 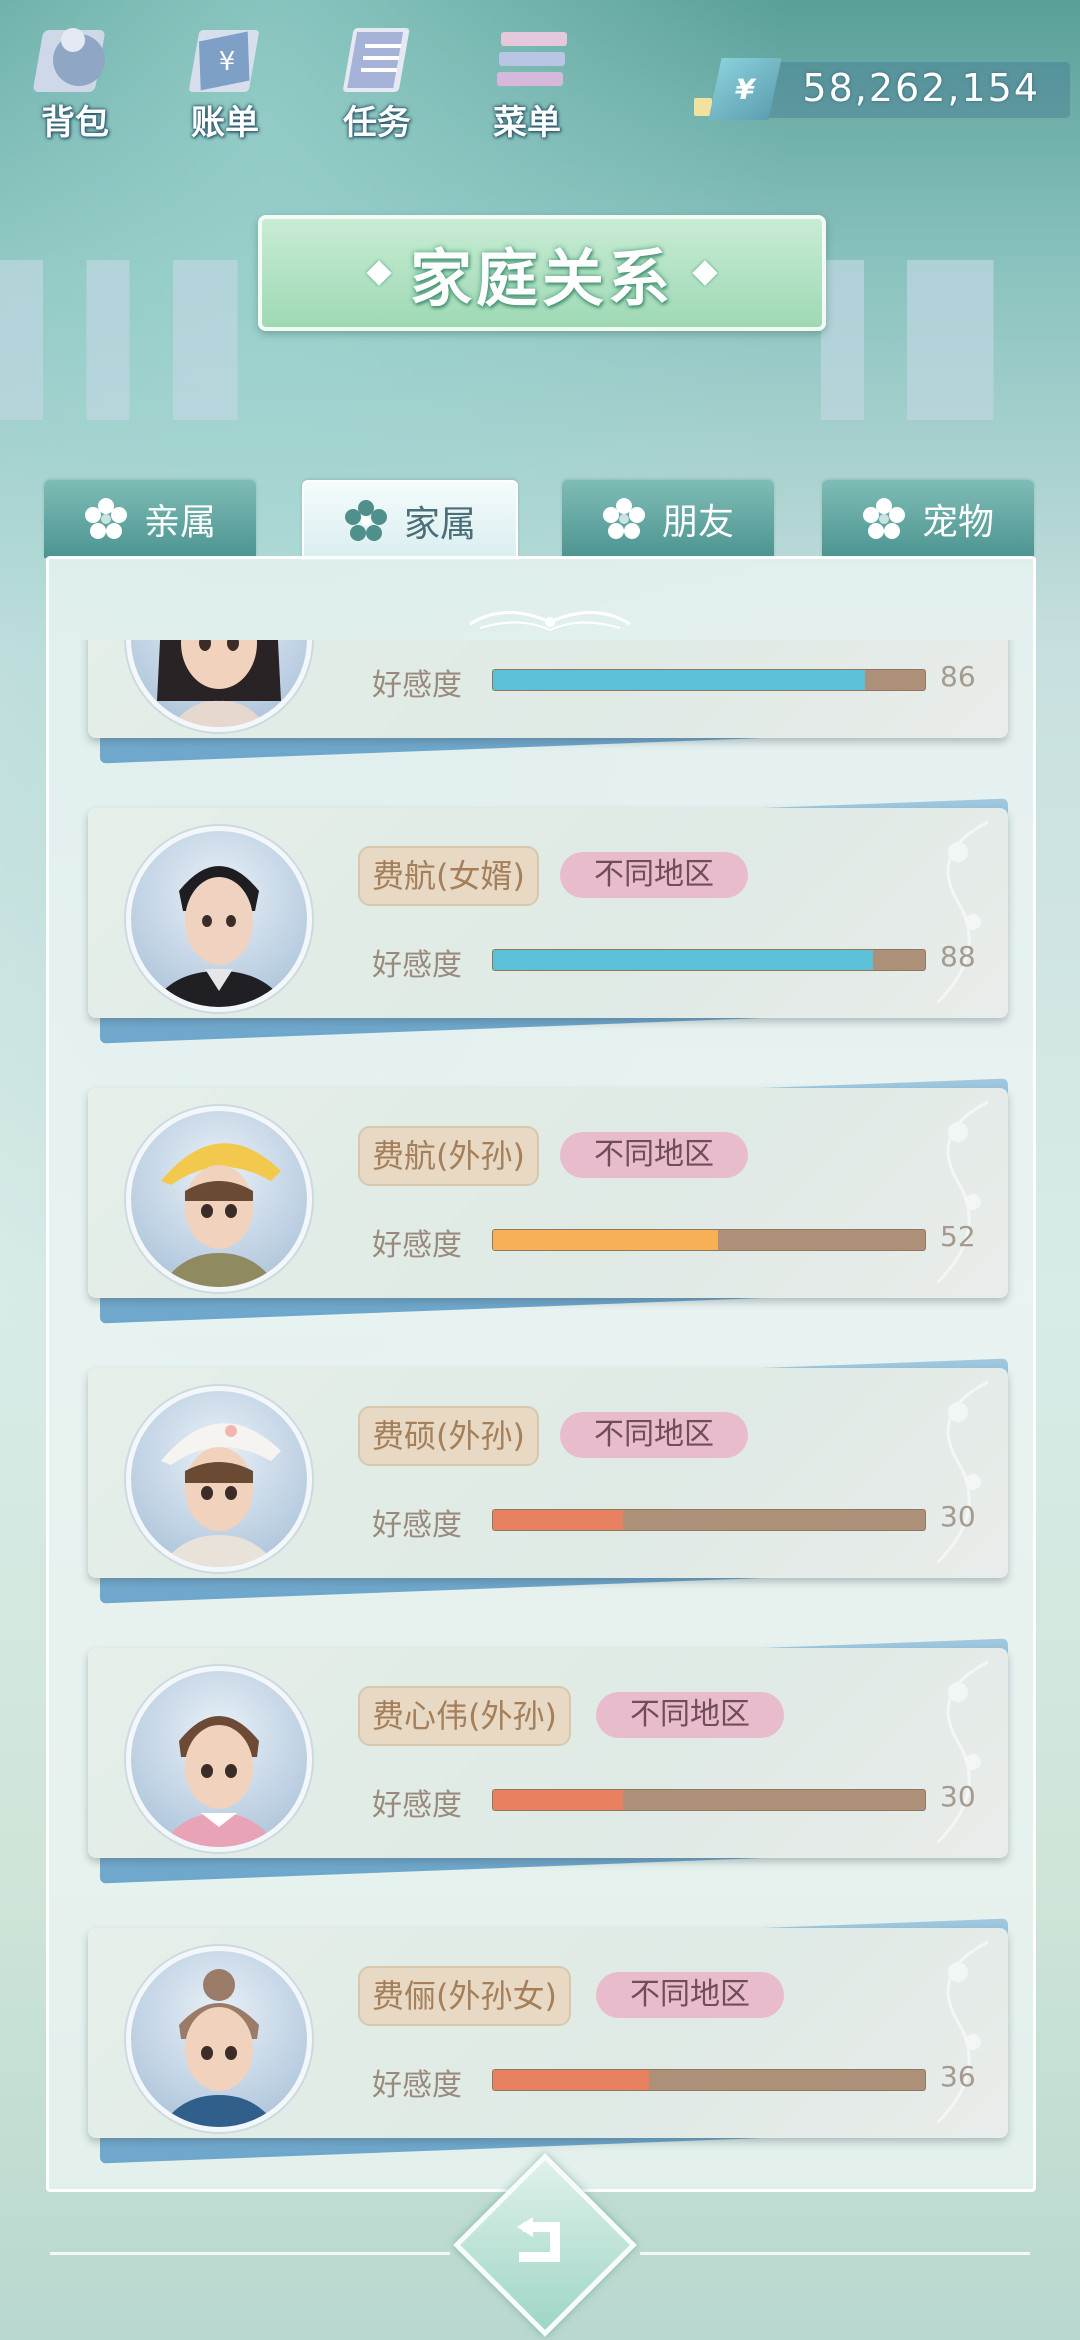 I want to click on tab-friends: 朋友, so click(x=668, y=519).